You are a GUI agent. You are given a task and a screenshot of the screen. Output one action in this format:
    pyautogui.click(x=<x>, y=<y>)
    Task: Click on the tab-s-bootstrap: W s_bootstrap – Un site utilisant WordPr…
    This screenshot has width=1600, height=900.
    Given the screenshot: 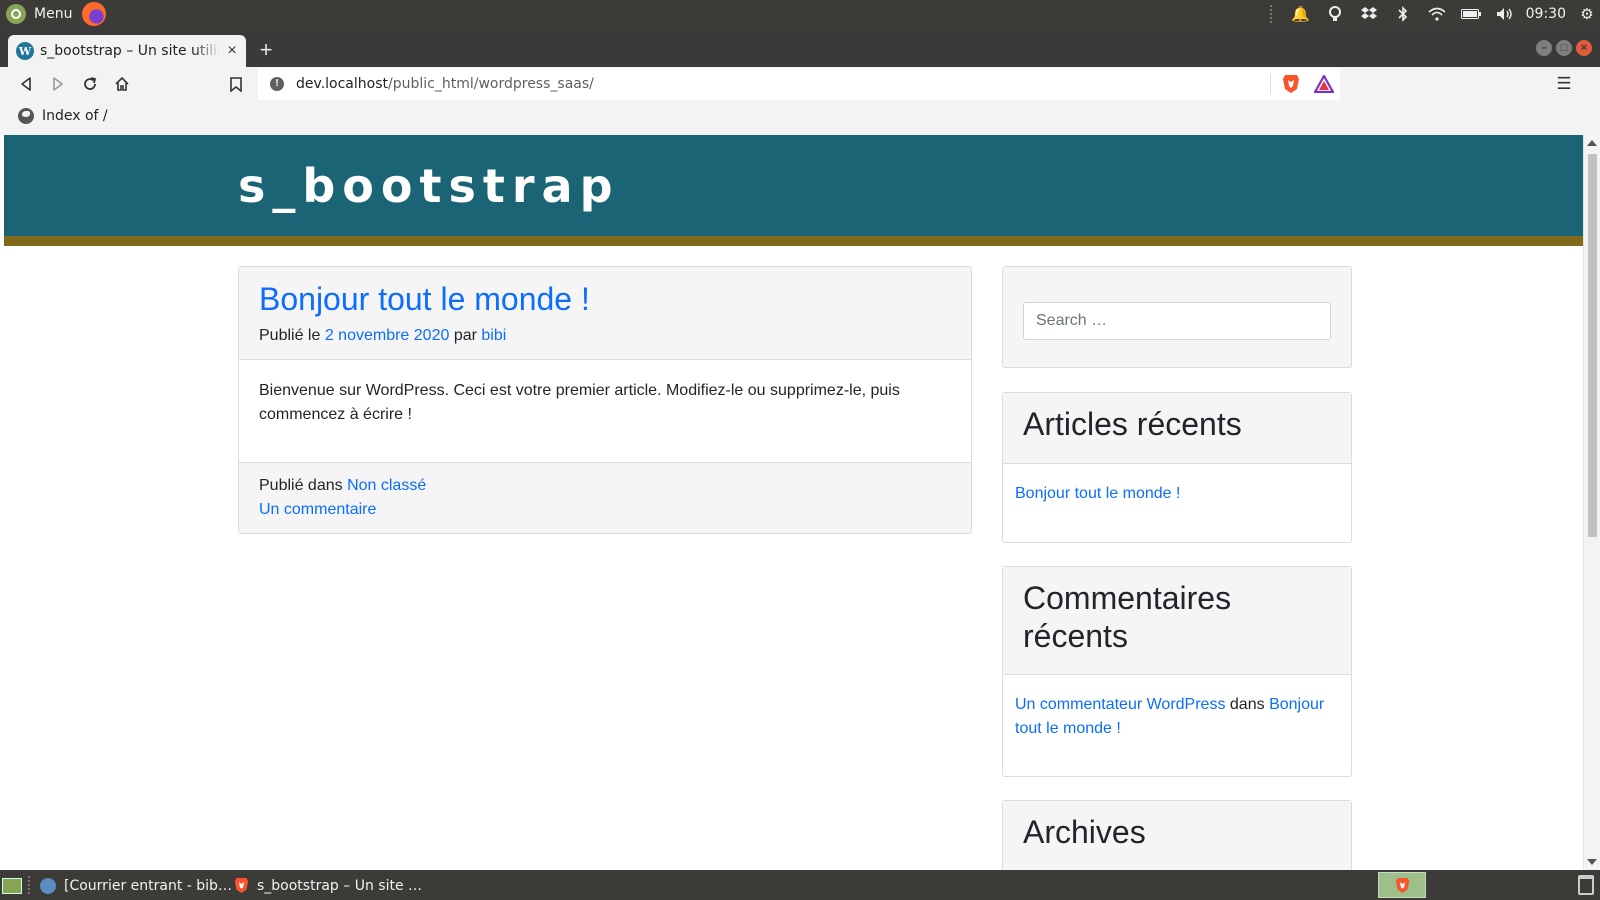 What is the action you would take?
    pyautogui.click(x=127, y=51)
    